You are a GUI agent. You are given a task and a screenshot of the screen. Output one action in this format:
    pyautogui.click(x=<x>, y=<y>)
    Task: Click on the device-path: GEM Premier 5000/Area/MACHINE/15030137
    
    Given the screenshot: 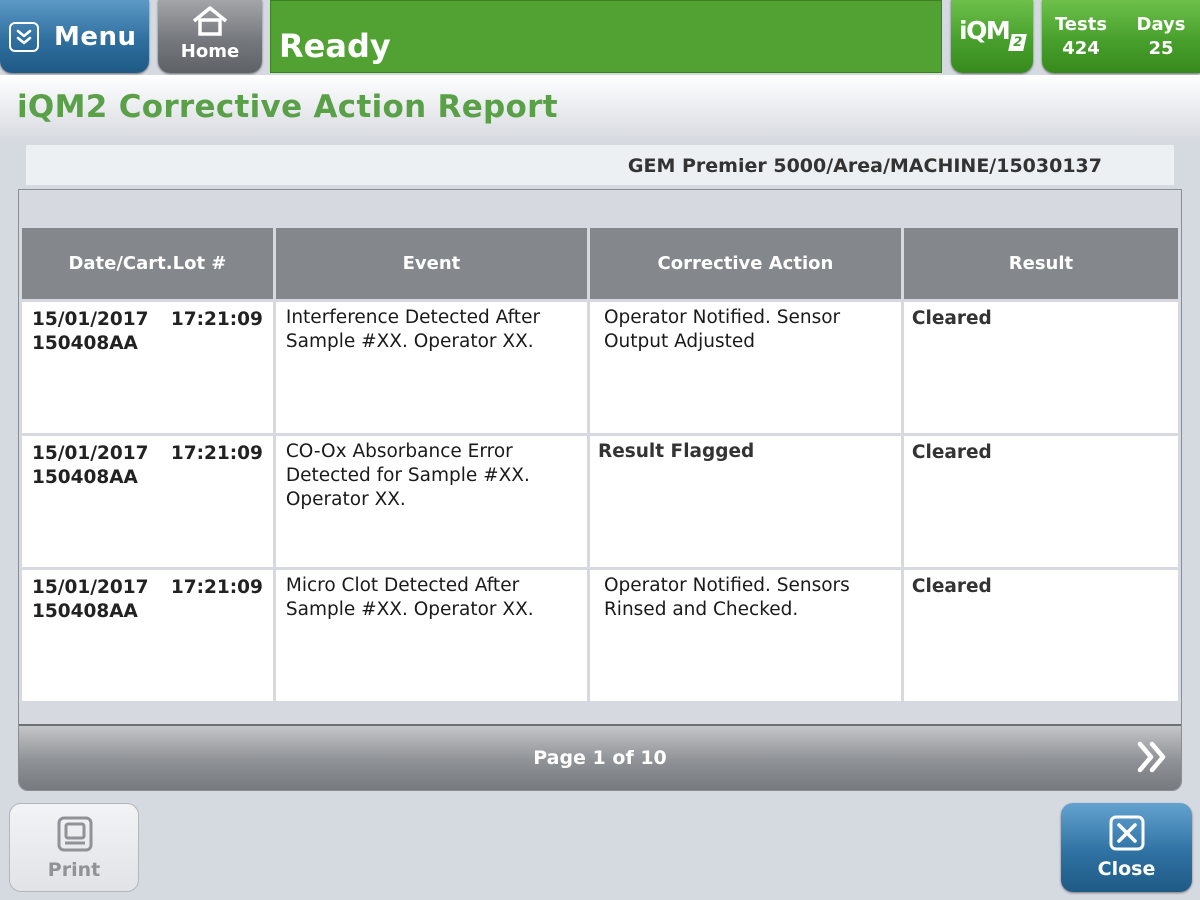 What is the action you would take?
    pyautogui.click(x=864, y=166)
    